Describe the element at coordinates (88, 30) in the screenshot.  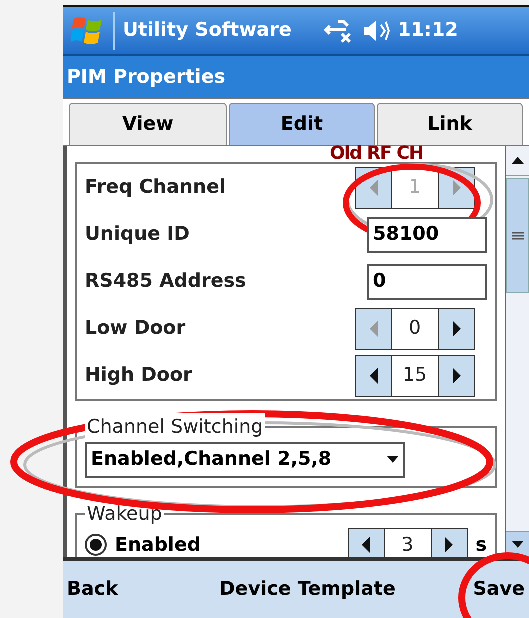
I see `windows-logo-icon` at that location.